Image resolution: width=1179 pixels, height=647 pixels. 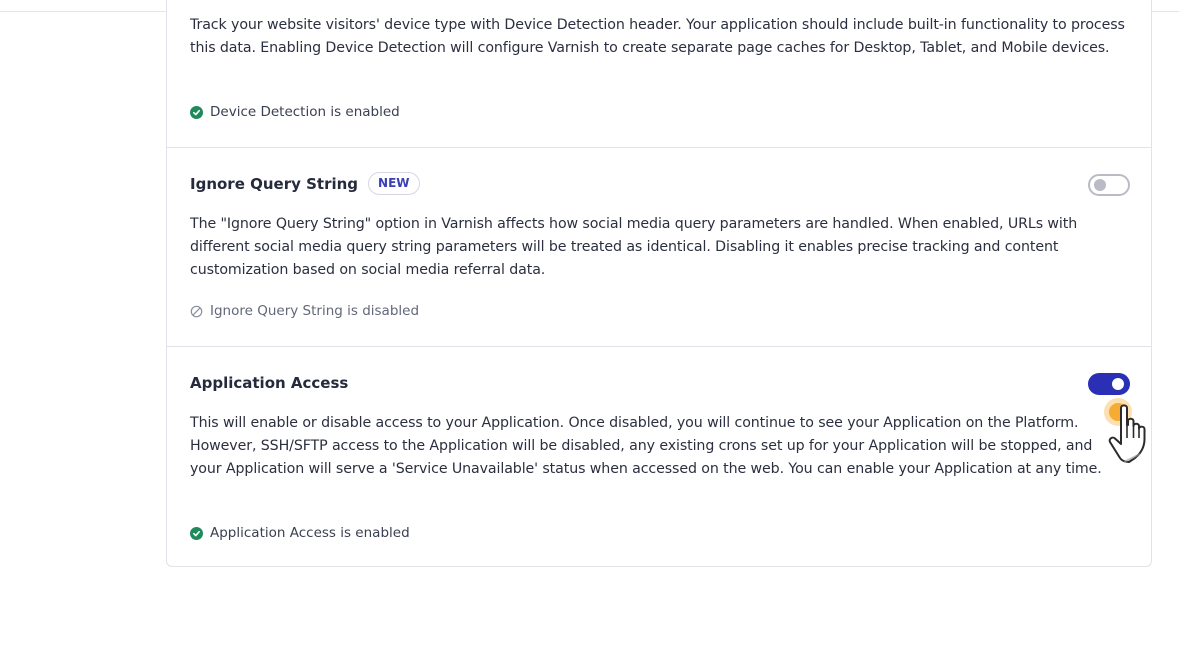 I want to click on device-detection-status-text: Device Detection is enabled, so click(x=305, y=112).